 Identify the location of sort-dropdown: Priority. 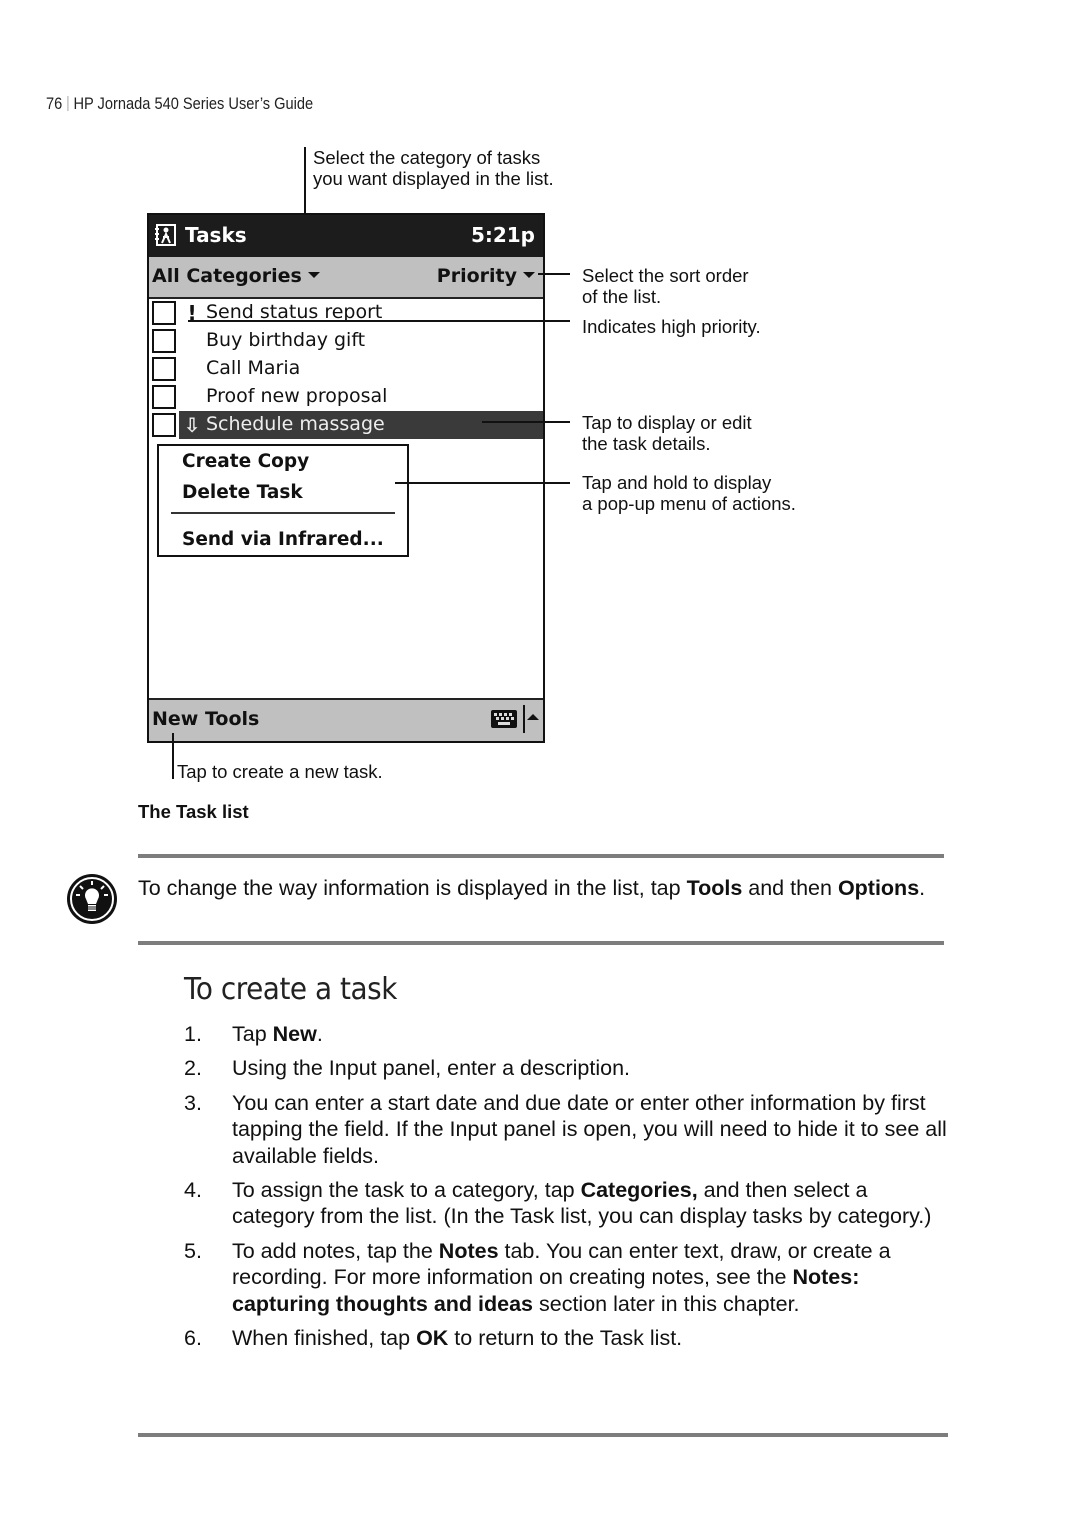
(486, 276).